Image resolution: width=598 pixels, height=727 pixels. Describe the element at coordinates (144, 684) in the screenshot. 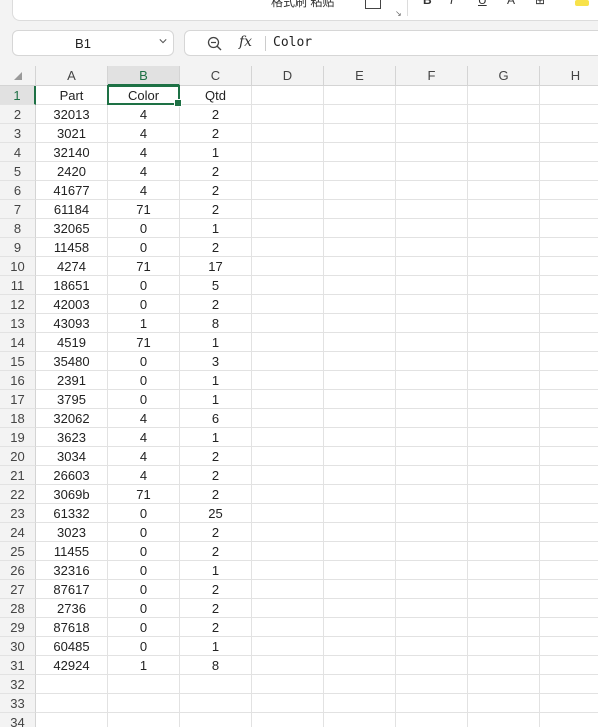

I see `cell-b32` at that location.